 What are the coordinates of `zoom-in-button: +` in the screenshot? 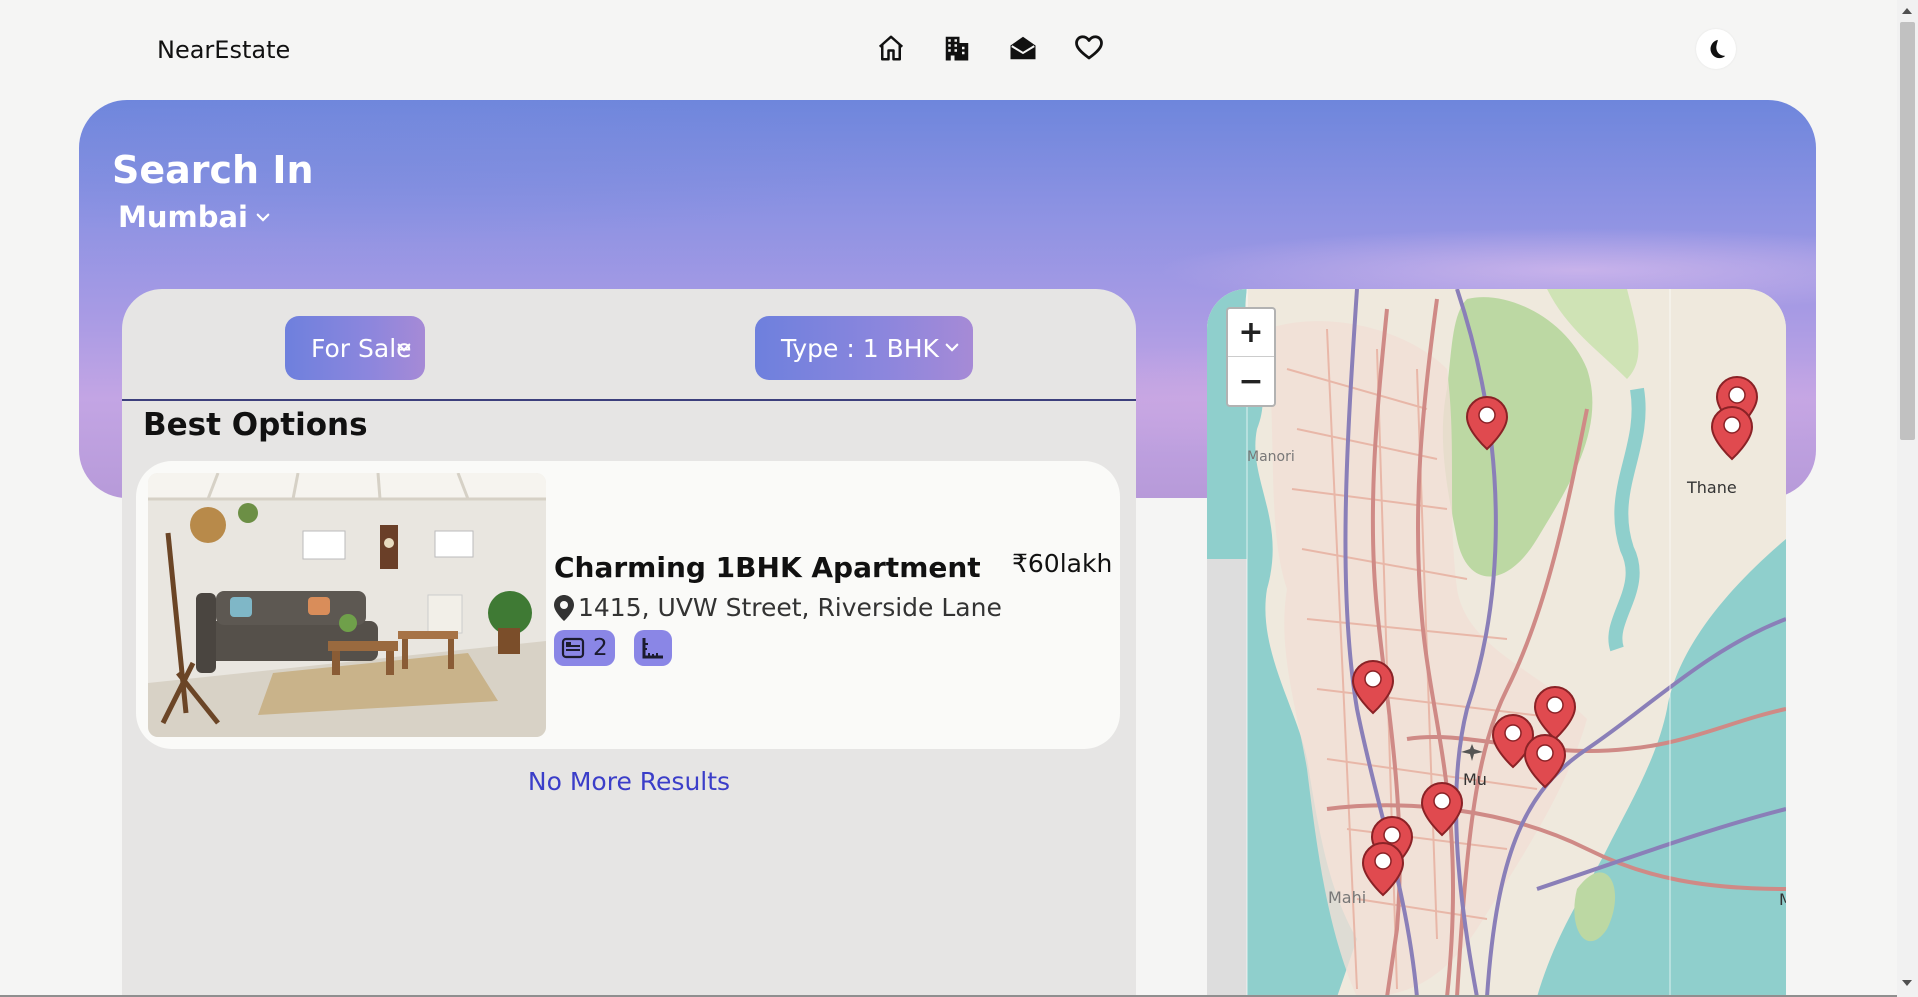 It's located at (1251, 333).